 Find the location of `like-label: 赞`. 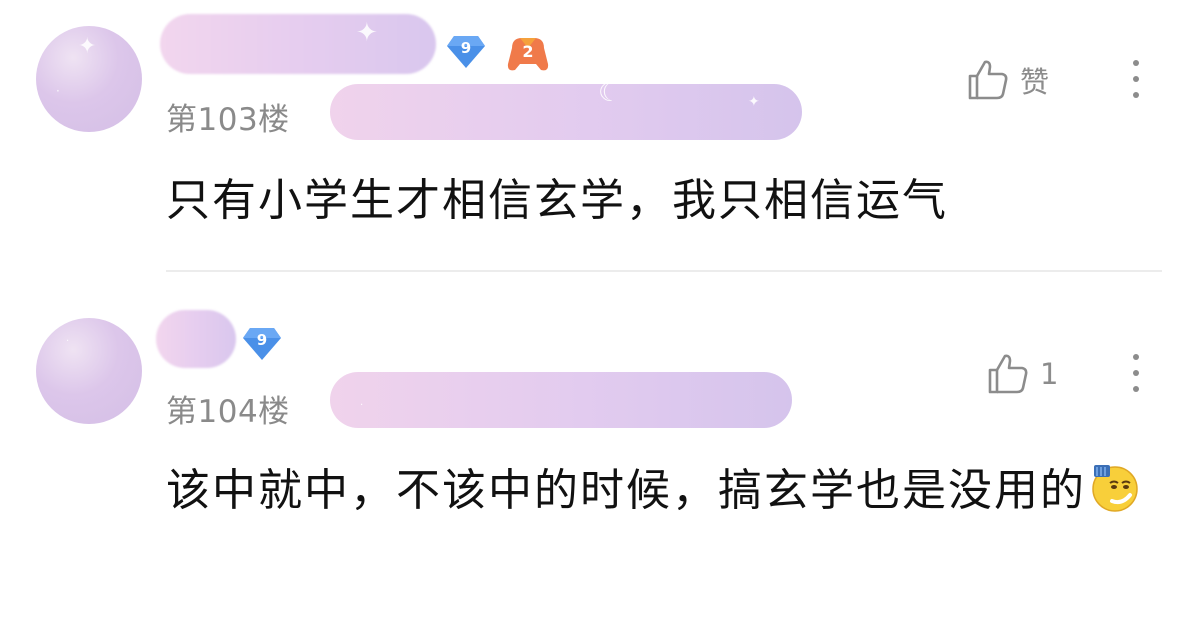

like-label: 赞 is located at coordinates (1035, 82).